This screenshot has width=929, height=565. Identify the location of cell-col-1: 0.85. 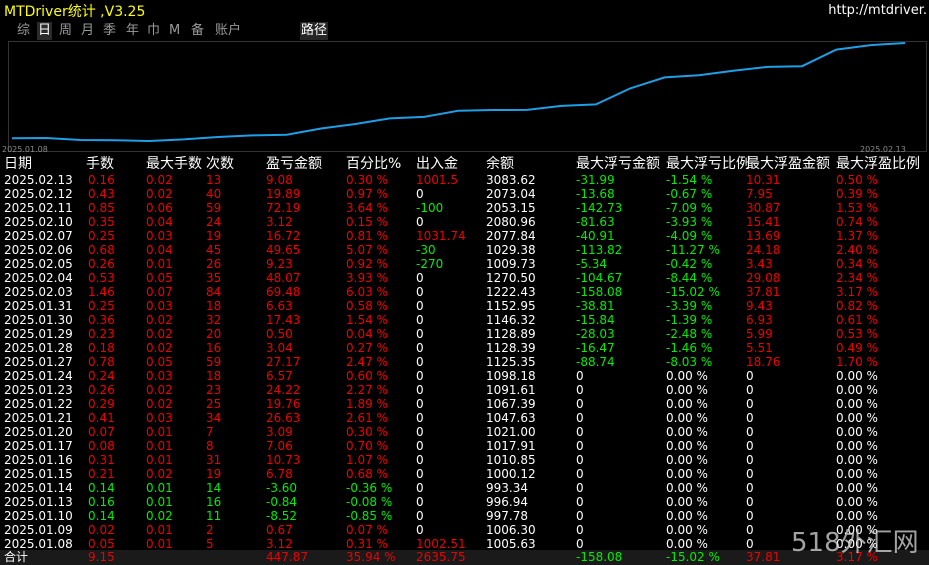
(101, 208).